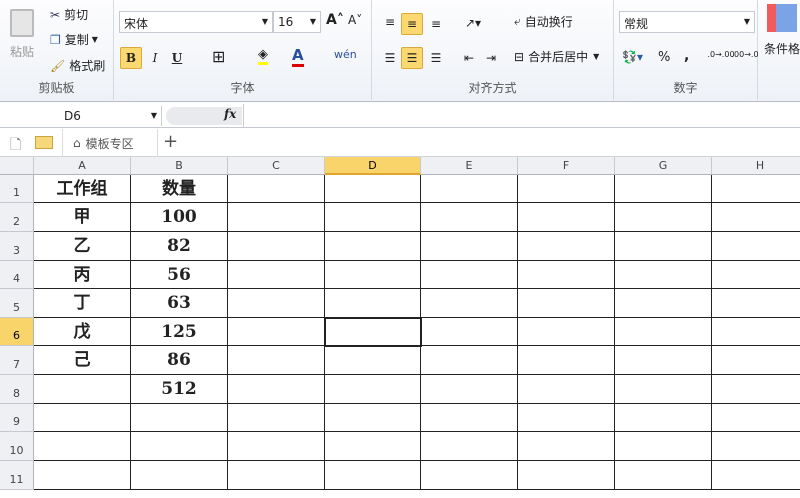 This screenshot has height=498, width=800. I want to click on add-tab-button: +, so click(170, 141).